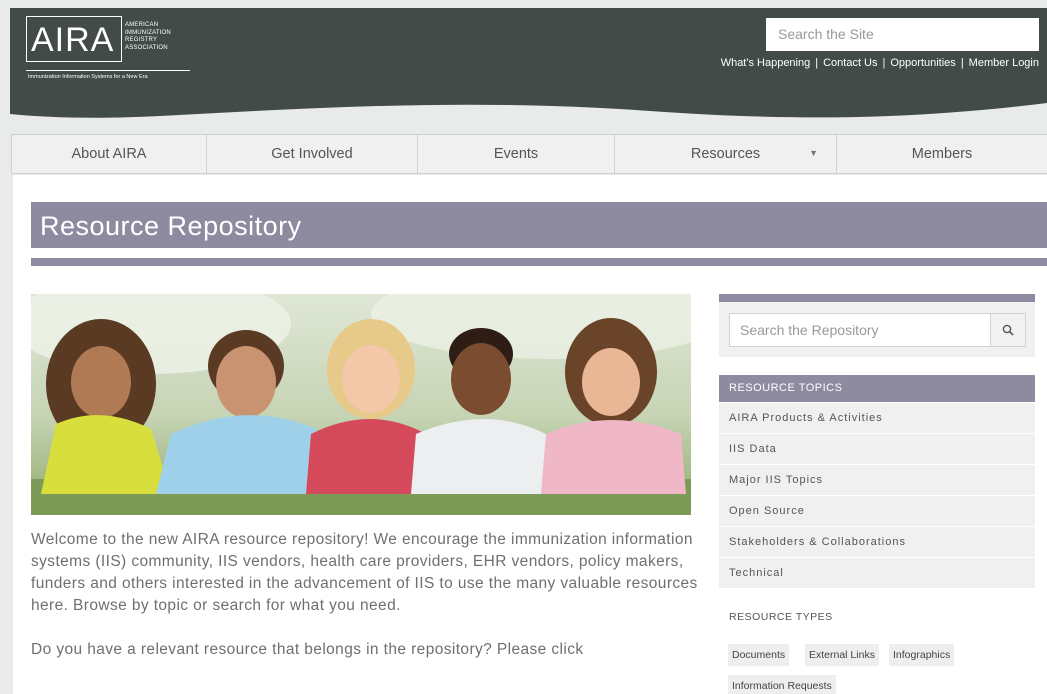 The width and height of the screenshot is (1047, 694). Describe the element at coordinates (1004, 63) in the screenshot. I see `link-member-login: Member Login` at that location.